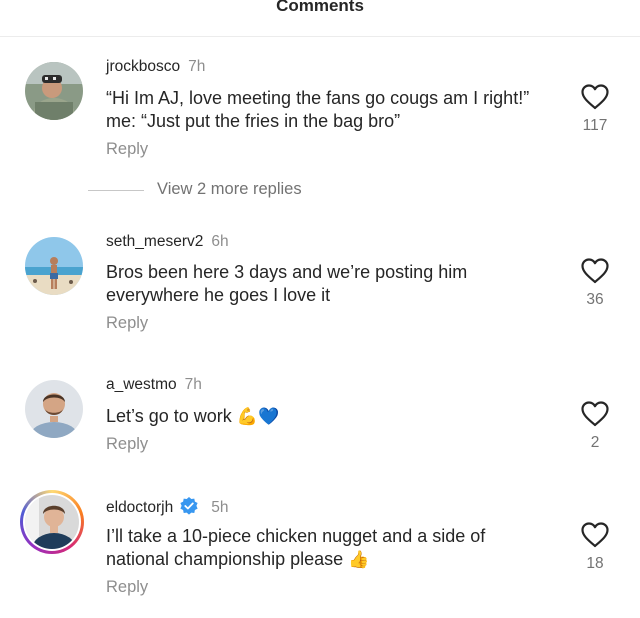 This screenshot has width=640, height=618. I want to click on like-count: 2, so click(595, 442).